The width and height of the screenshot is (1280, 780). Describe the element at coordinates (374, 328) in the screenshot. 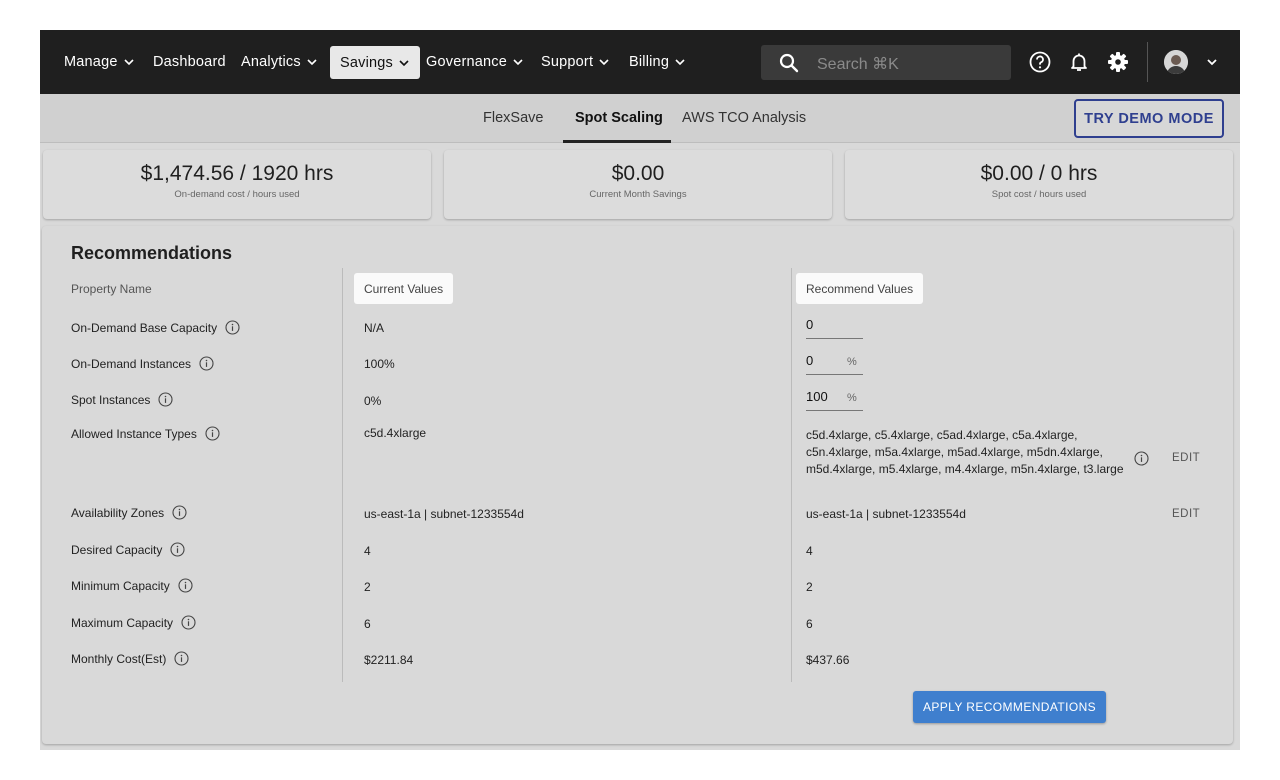

I see `current-value: N/A` at that location.